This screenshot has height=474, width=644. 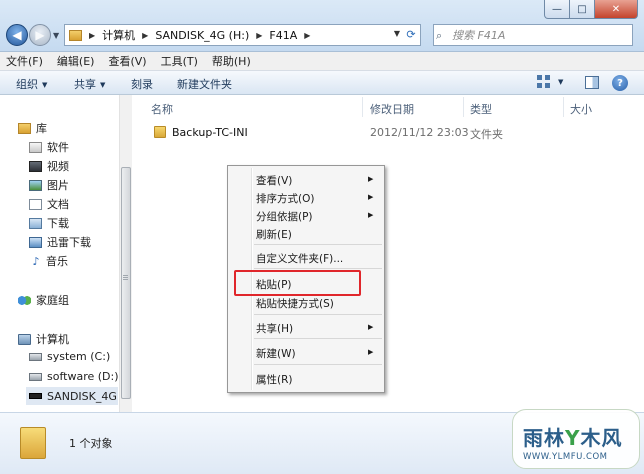 I want to click on nav-drive-c: system (C:), so click(x=69, y=356).